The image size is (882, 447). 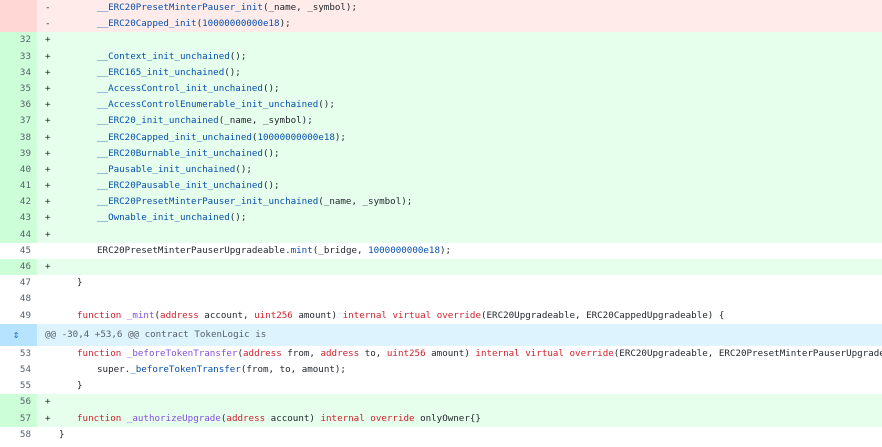 What do you see at coordinates (406, 353) in the screenshot?
I see `code-token: uint256` at bounding box center [406, 353].